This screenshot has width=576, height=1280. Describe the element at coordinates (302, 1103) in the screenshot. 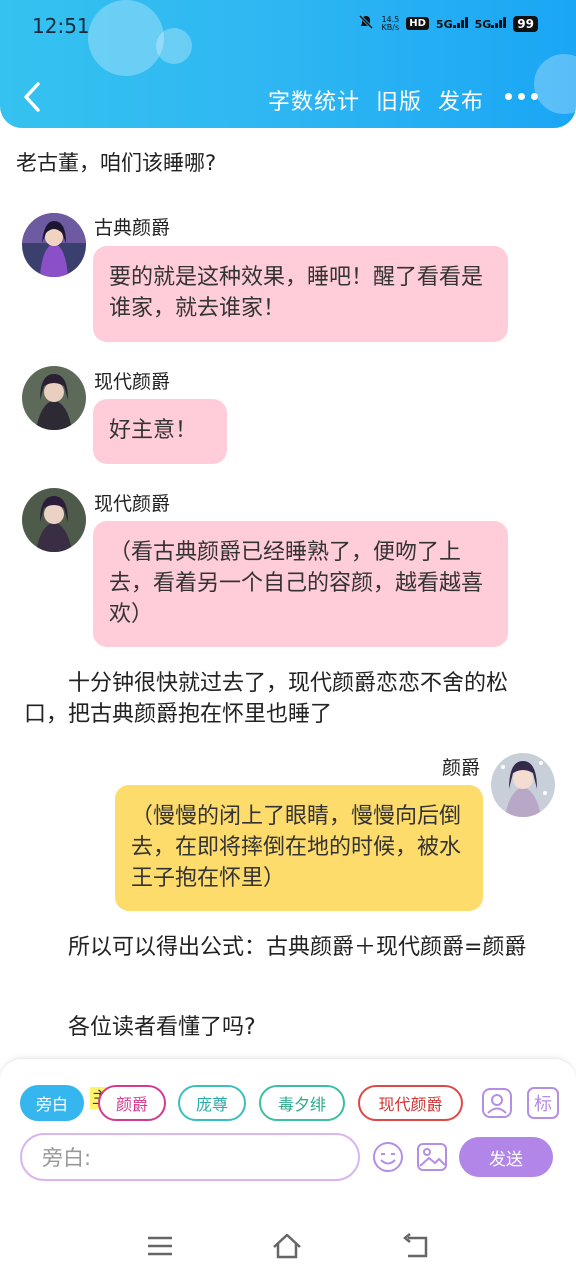

I see `role-chip: 毒夕绯` at that location.